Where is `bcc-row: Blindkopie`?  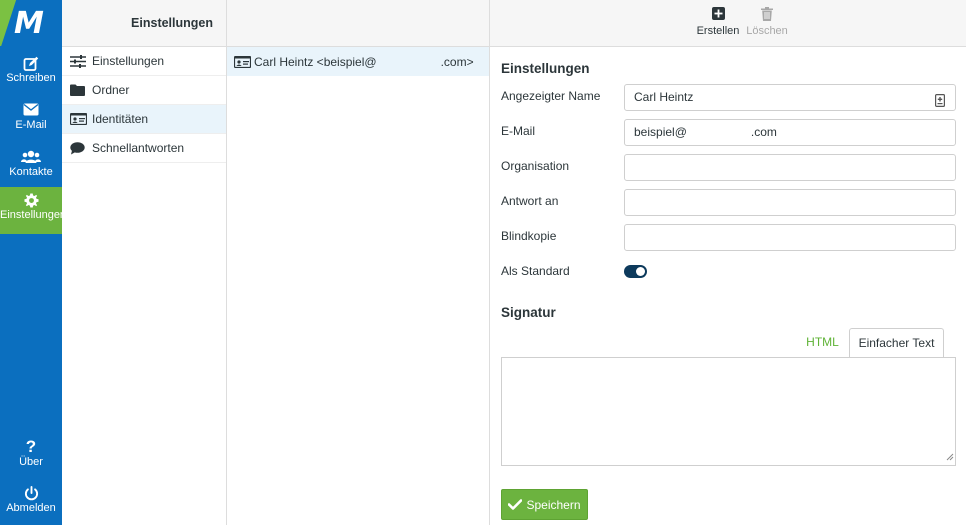 bcc-row: Blindkopie is located at coordinates (728, 238).